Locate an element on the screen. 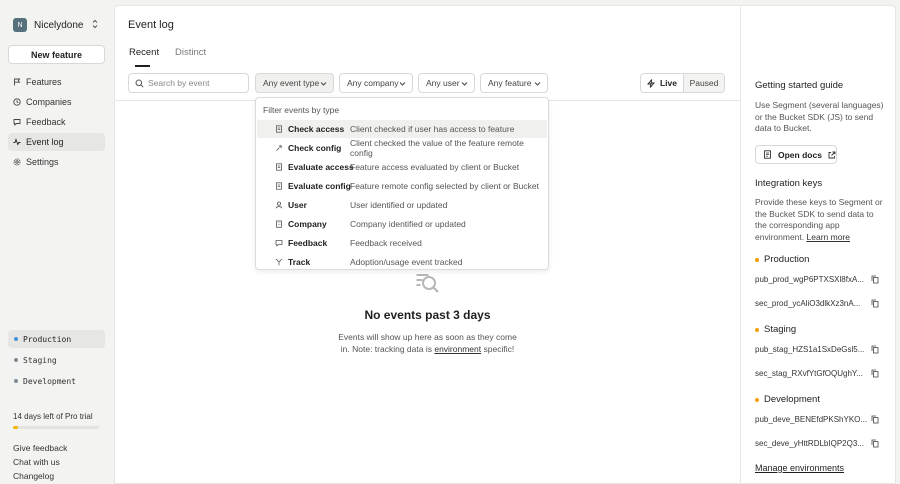 This screenshot has height=484, width=900. env-name: Staging is located at coordinates (780, 329).